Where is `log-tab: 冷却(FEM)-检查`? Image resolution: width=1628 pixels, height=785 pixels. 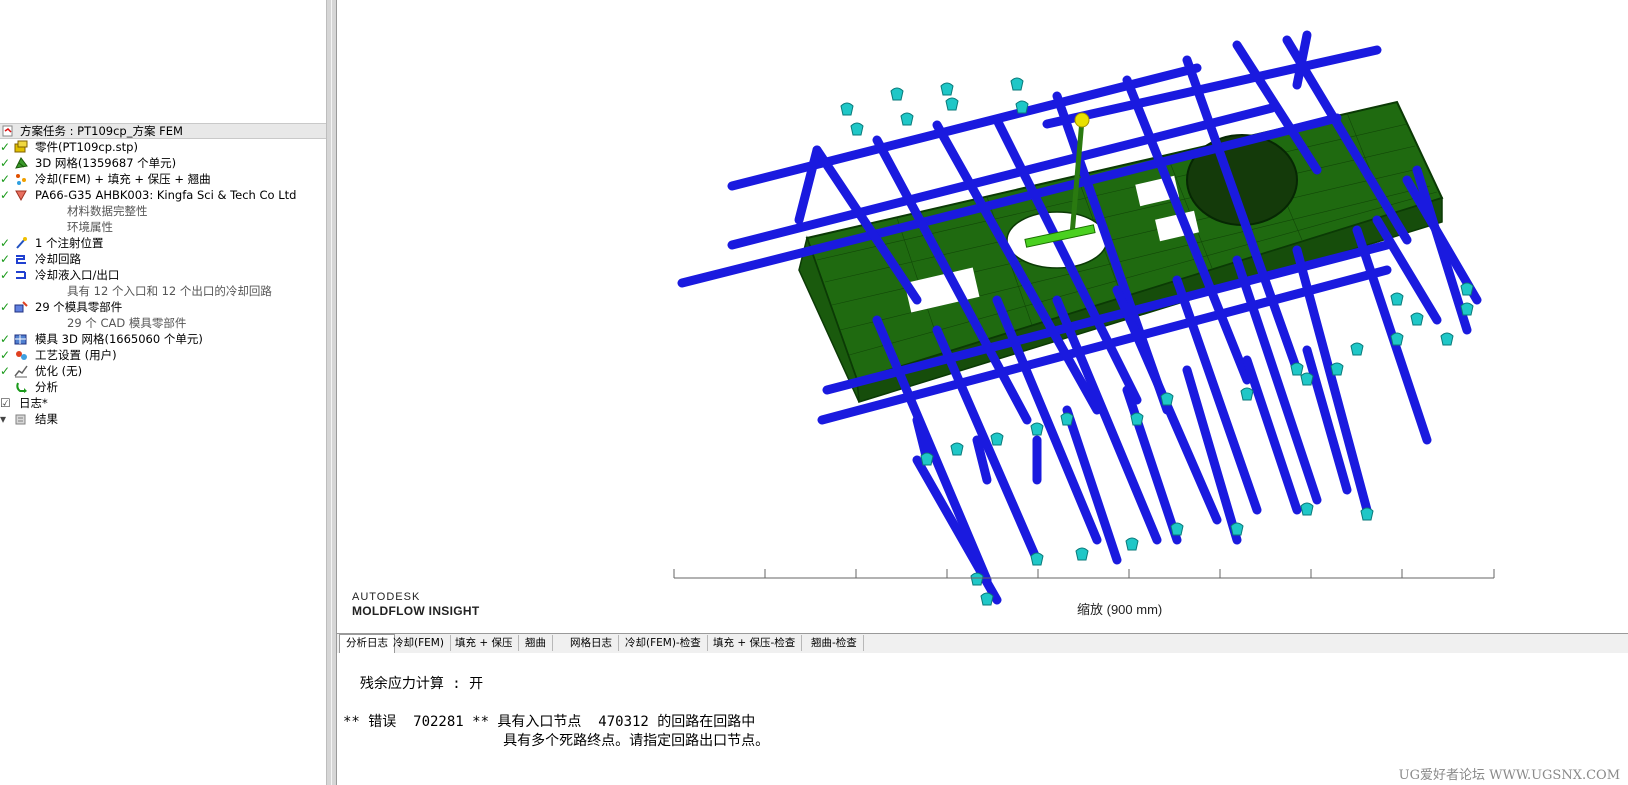
log-tab: 冷却(FEM)-检查 is located at coordinates (663, 643).